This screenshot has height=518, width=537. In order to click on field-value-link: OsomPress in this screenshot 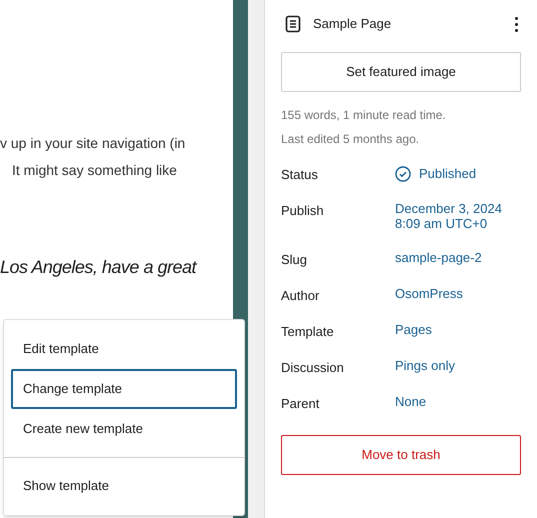, I will do `click(429, 293)`.